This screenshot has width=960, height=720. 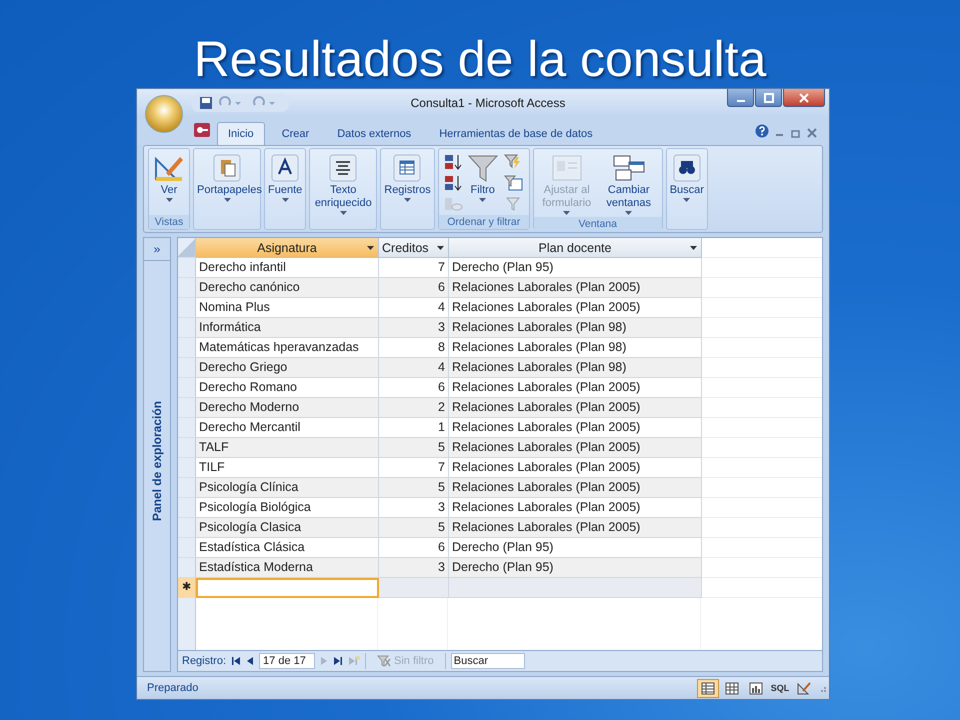 I want to click on ribbon-button: Ver, so click(x=169, y=177).